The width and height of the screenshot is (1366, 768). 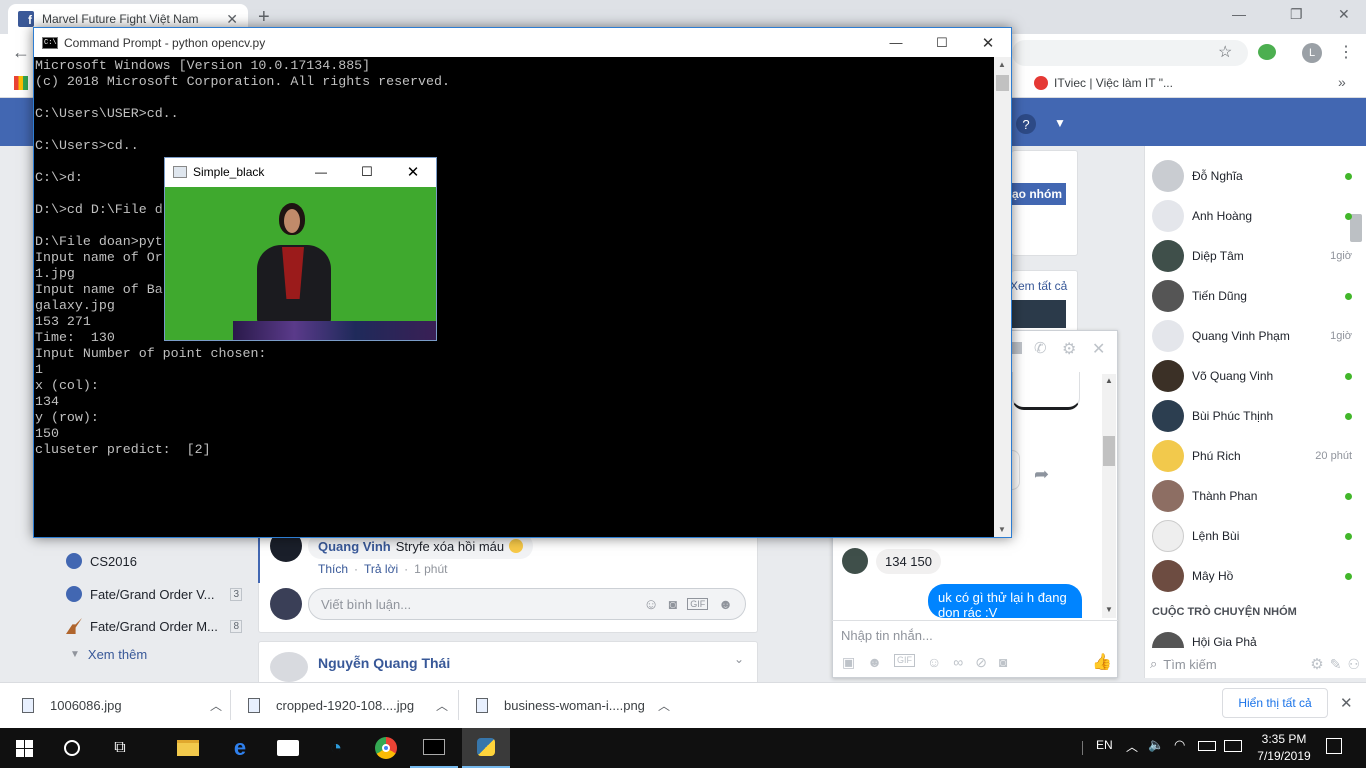 What do you see at coordinates (1132, 746) in the screenshot?
I see `show-hidden-icons: ︿` at bounding box center [1132, 746].